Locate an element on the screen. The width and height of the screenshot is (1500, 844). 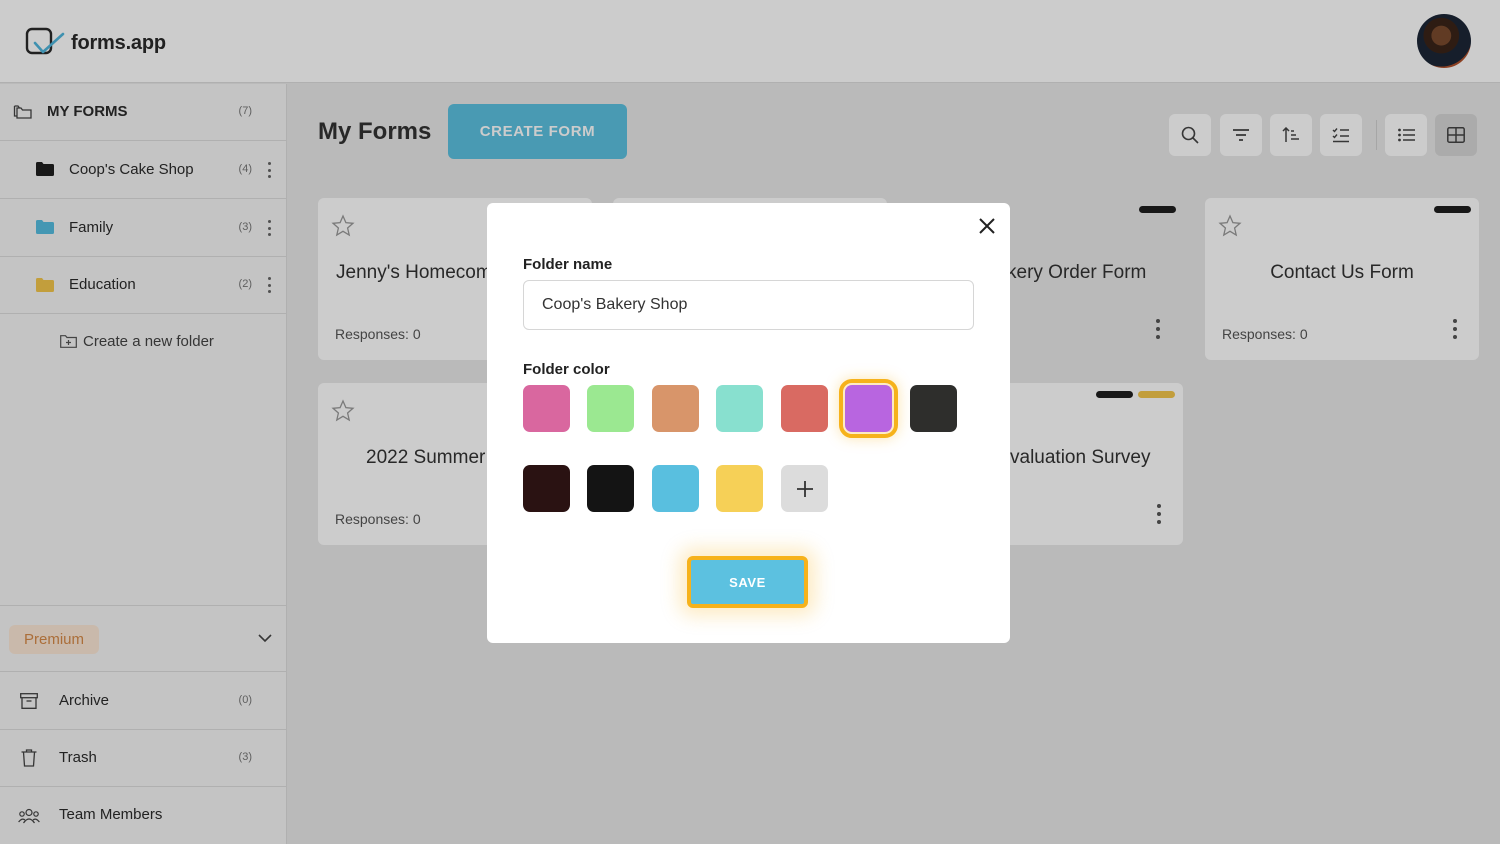
close-icon is located at coordinates (987, 226).